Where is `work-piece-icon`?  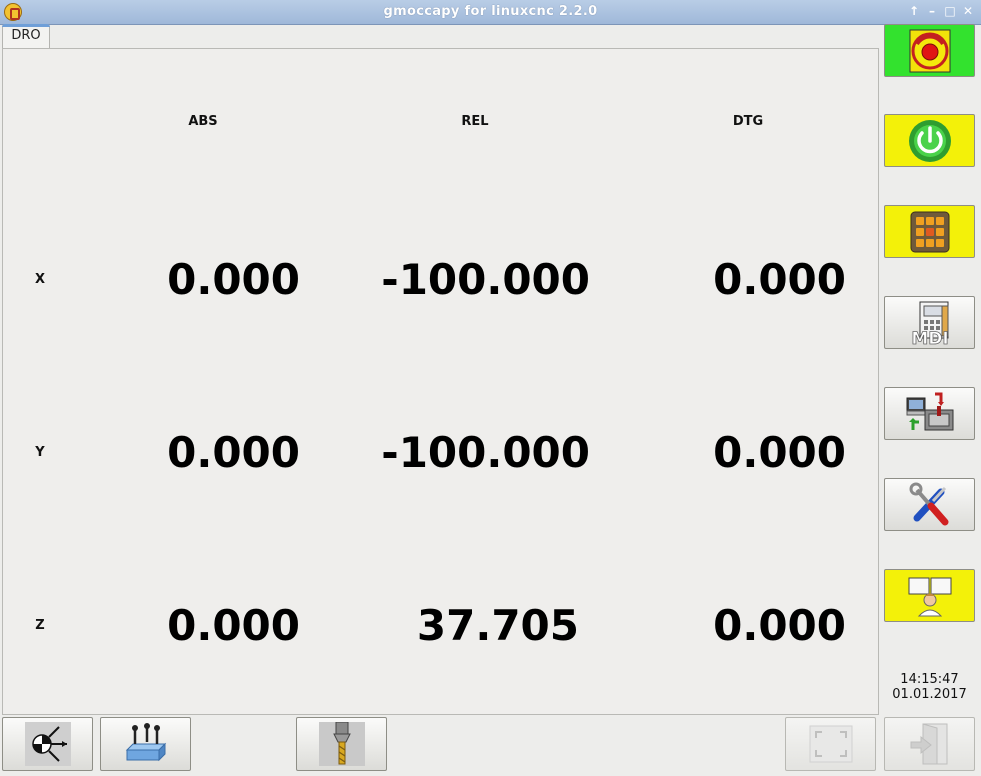
work-piece-icon is located at coordinates (145, 742).